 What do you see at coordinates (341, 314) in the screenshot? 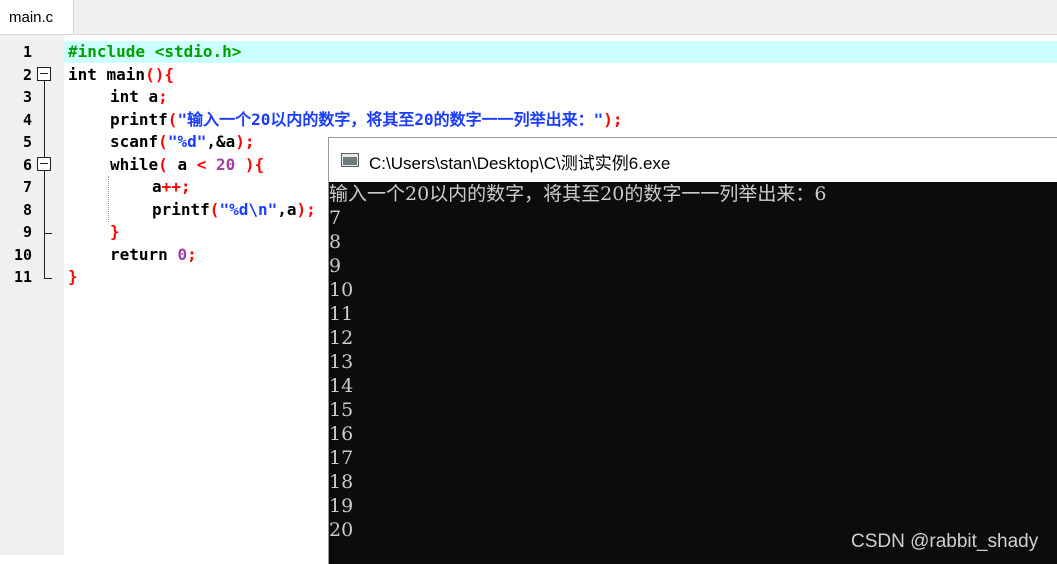
I see `console-line: 11` at bounding box center [341, 314].